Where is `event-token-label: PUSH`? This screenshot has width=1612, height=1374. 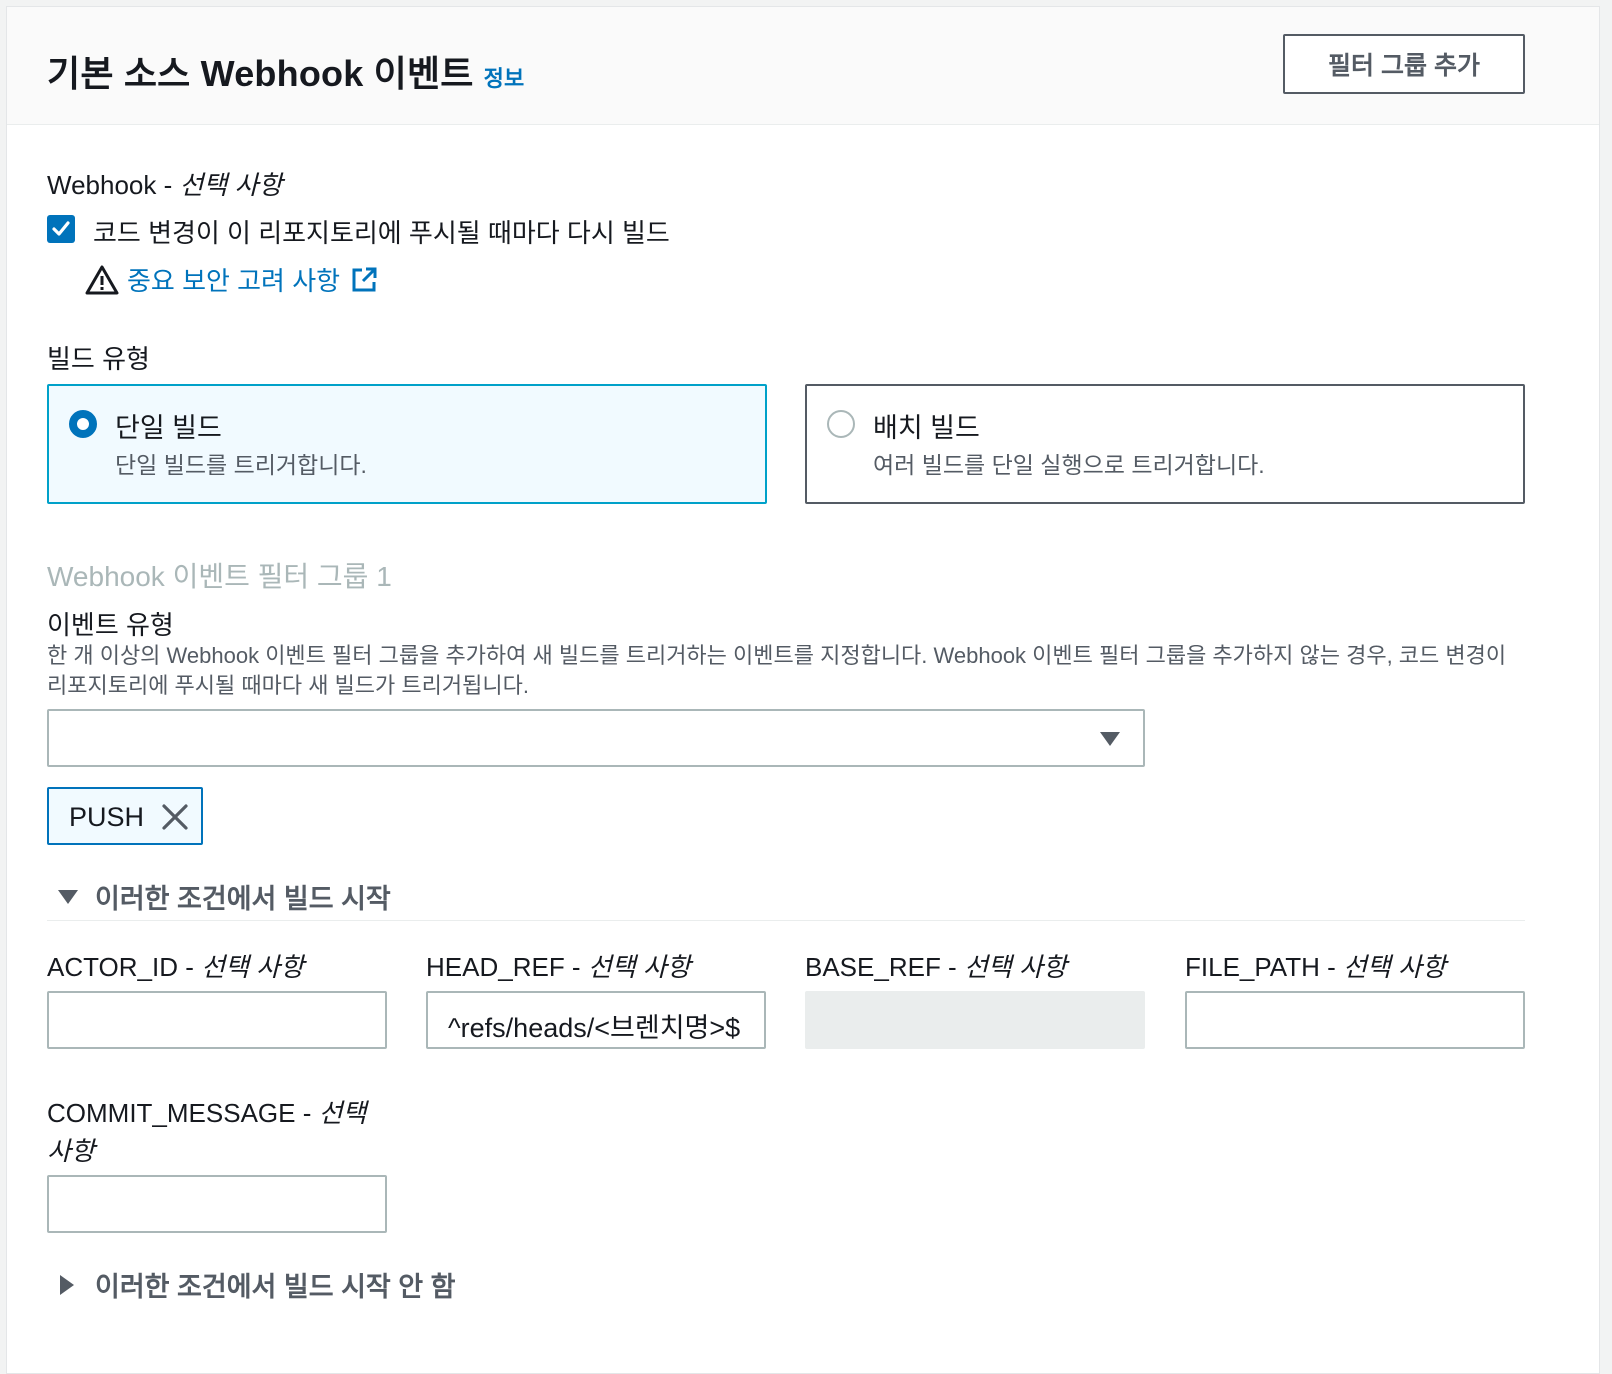 event-token-label: PUSH is located at coordinates (107, 817).